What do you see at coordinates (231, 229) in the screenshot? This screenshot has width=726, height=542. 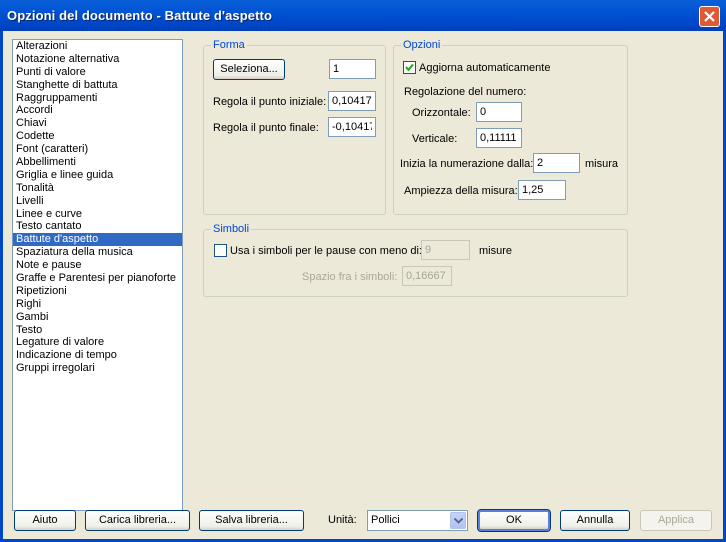 I see `simboli-legend: Simboli` at bounding box center [231, 229].